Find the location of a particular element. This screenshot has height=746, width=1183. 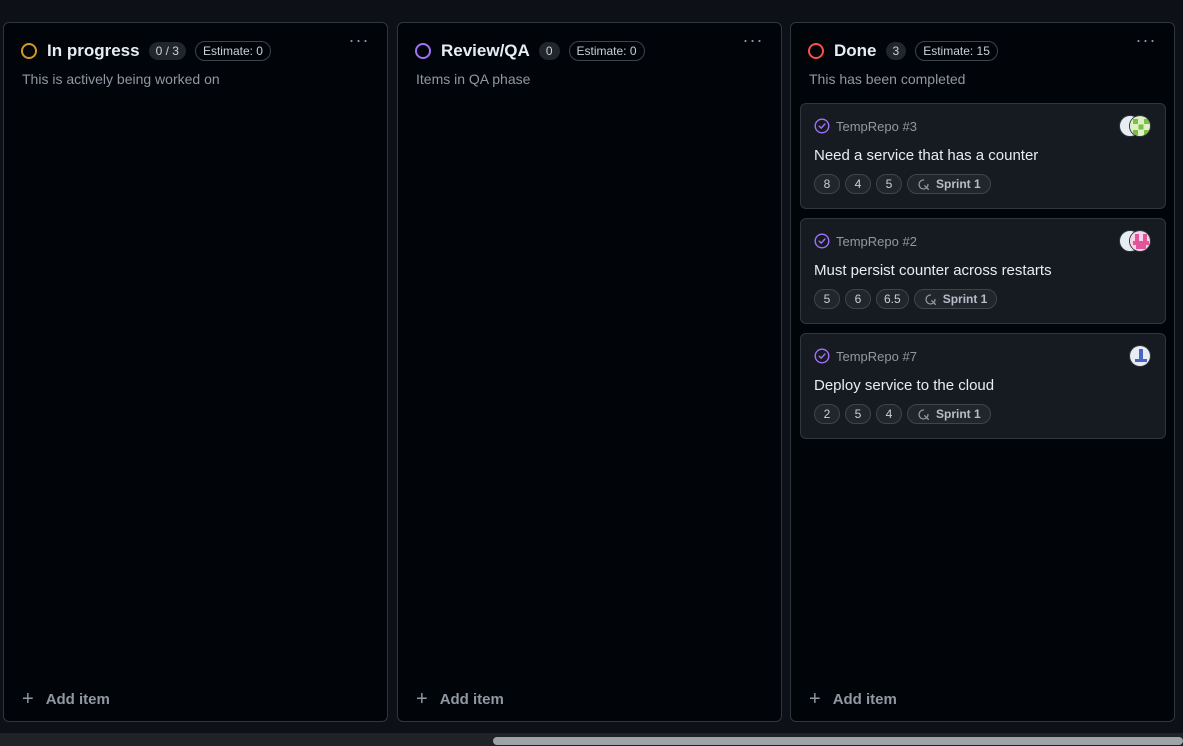

field-value-pill: 6.5 is located at coordinates (892, 299).